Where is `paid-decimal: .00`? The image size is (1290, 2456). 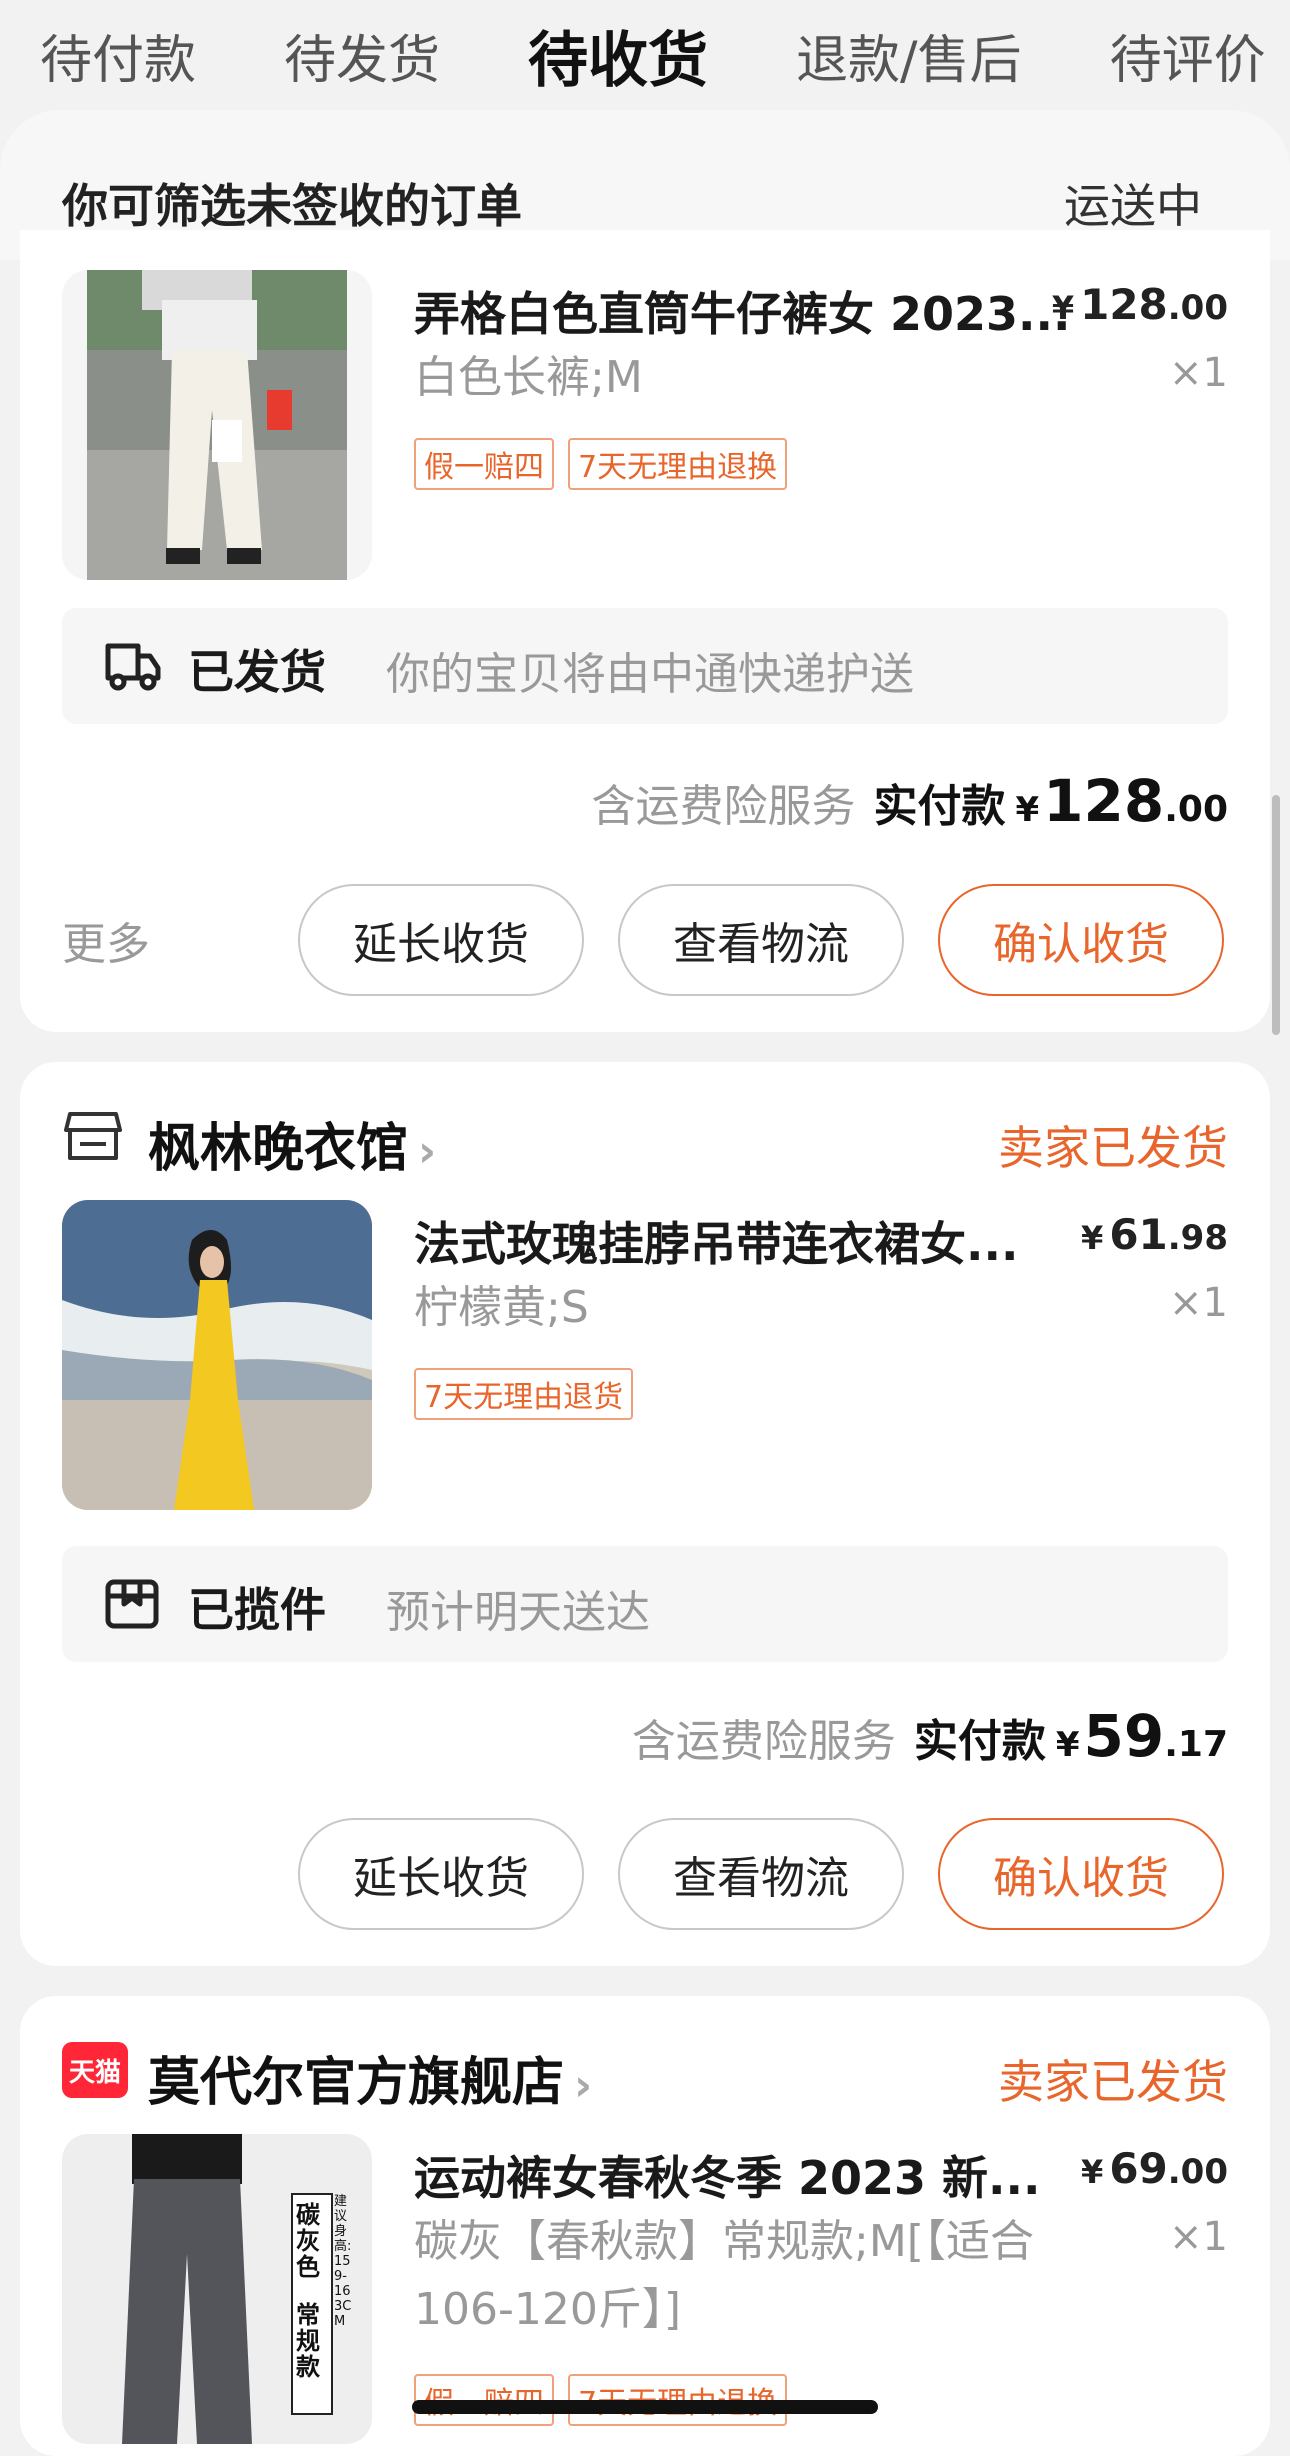 paid-decimal: .00 is located at coordinates (1196, 809).